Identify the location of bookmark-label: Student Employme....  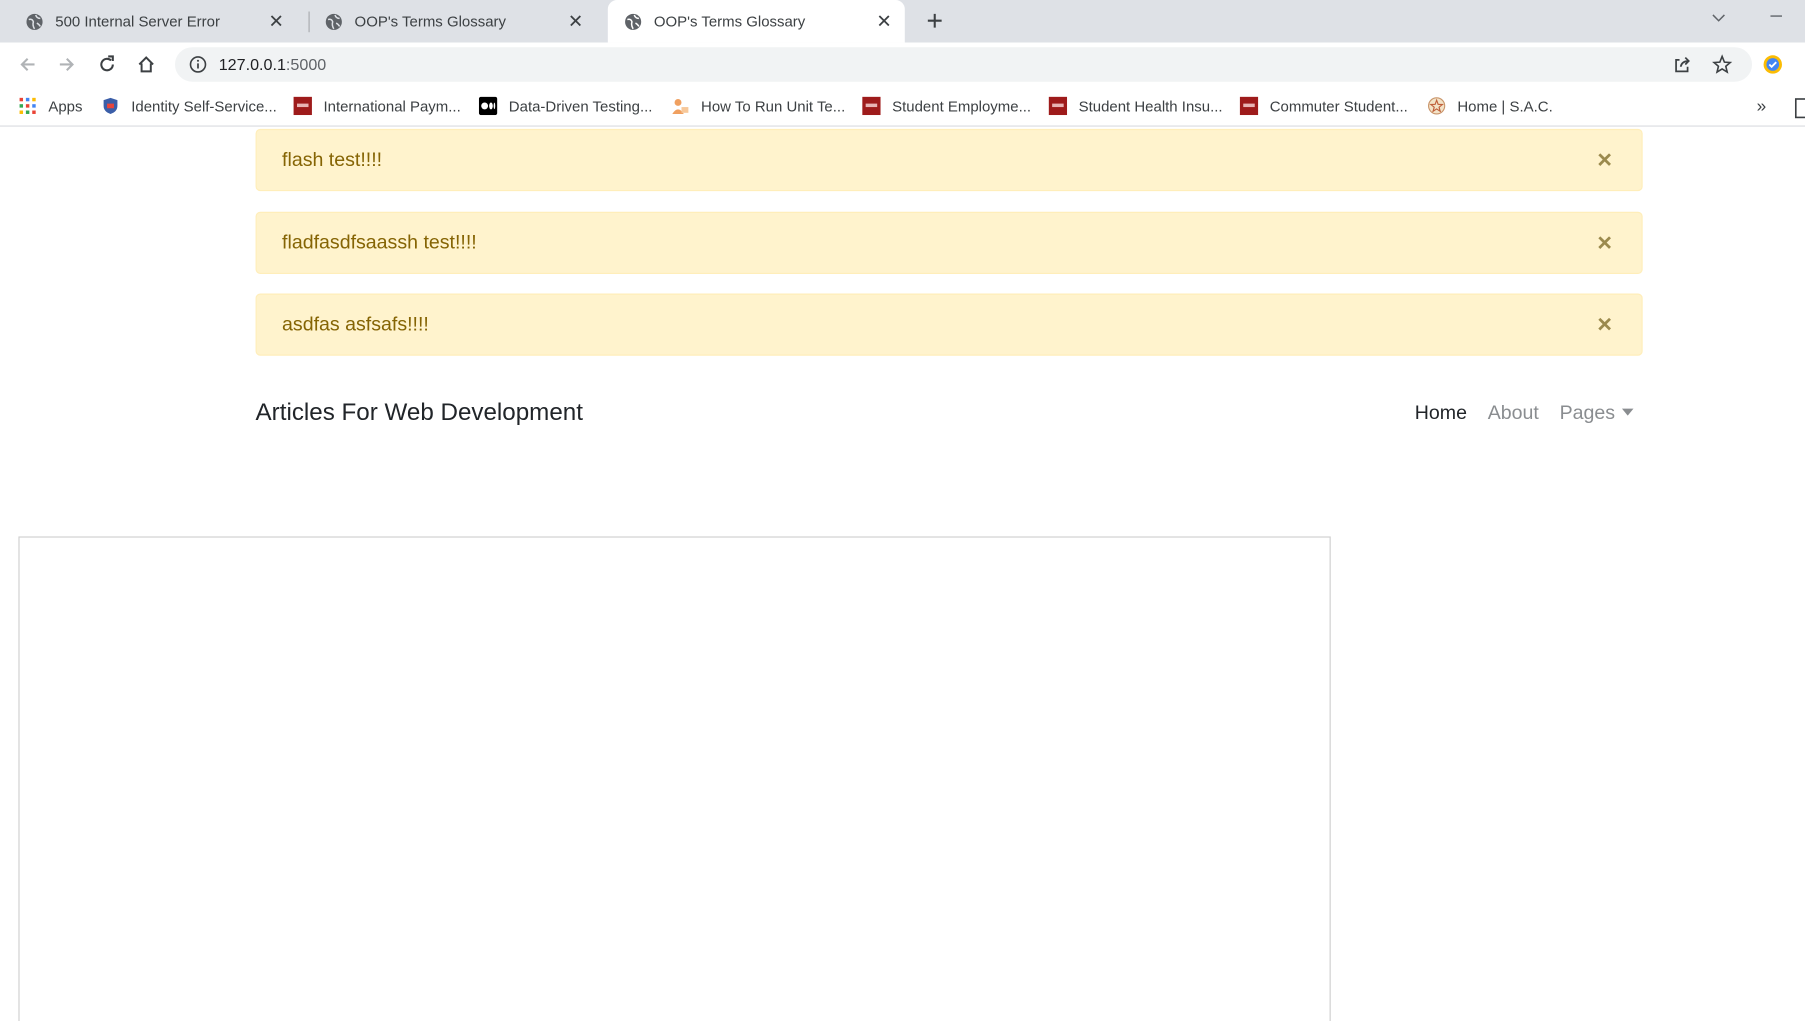
(962, 106).